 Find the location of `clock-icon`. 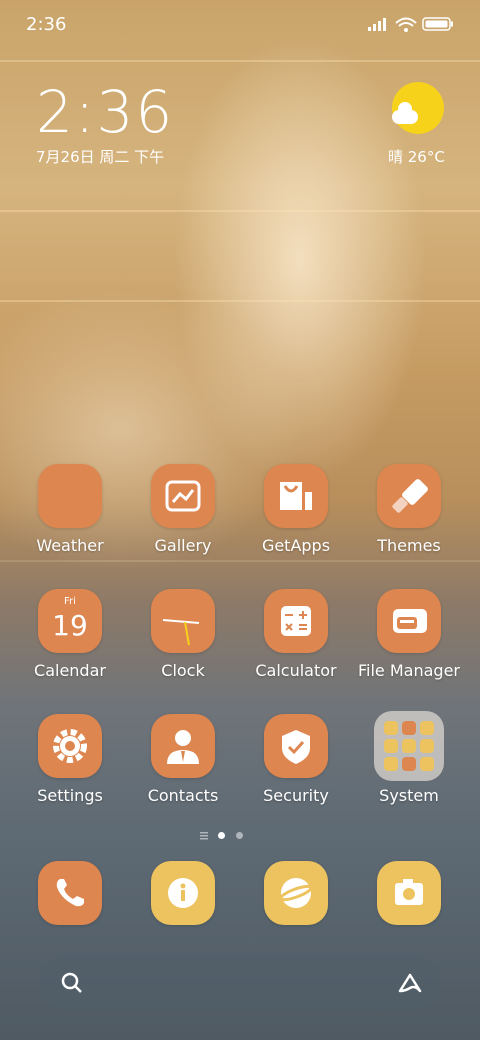

clock-icon is located at coordinates (183, 621).